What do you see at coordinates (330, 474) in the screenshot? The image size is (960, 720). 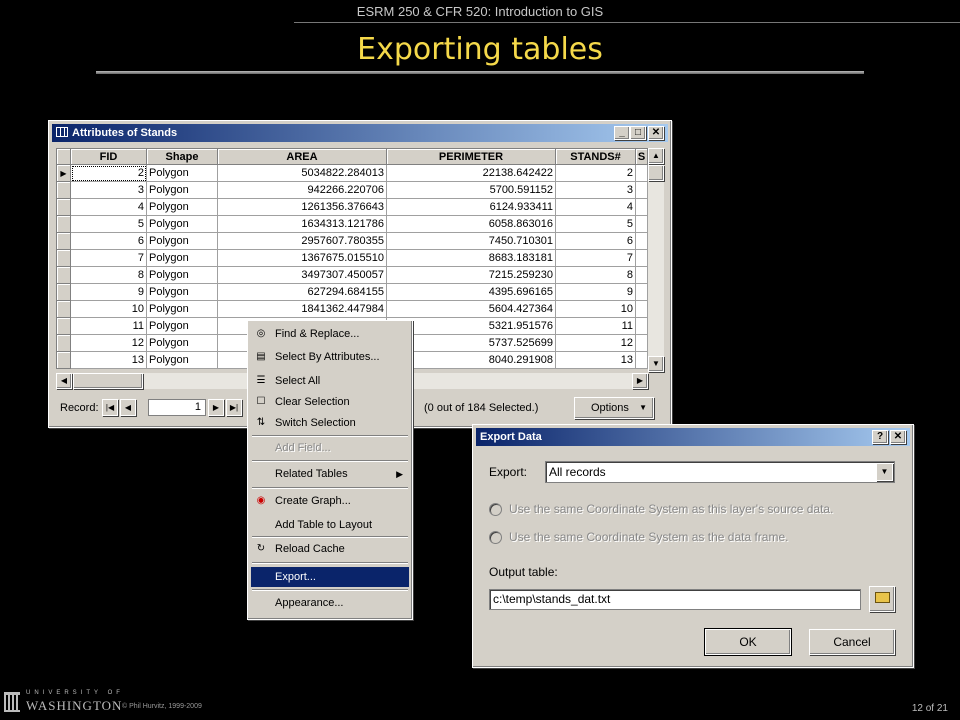 I see `menu-item-related-tables: Related Tables ▶` at bounding box center [330, 474].